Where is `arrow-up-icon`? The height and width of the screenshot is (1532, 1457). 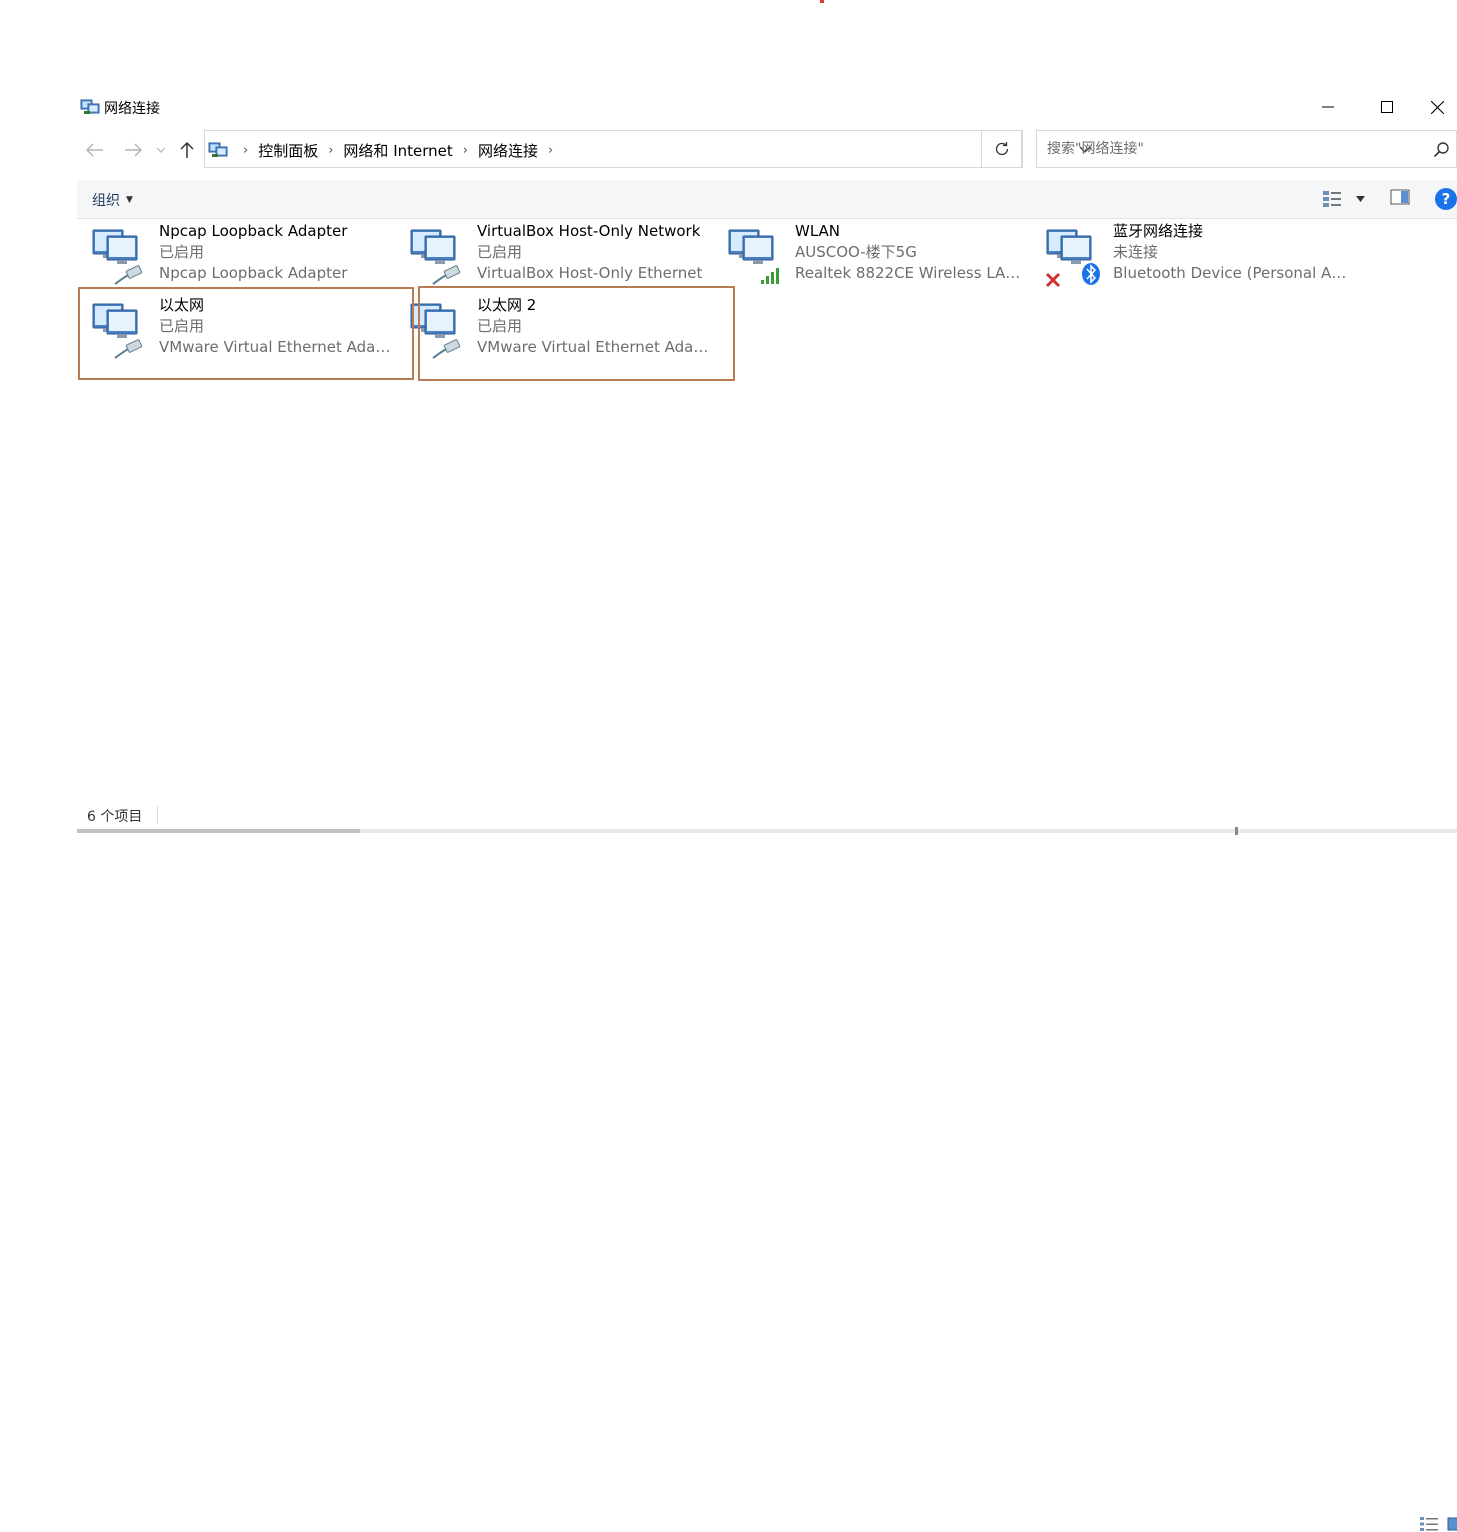 arrow-up-icon is located at coordinates (187, 149).